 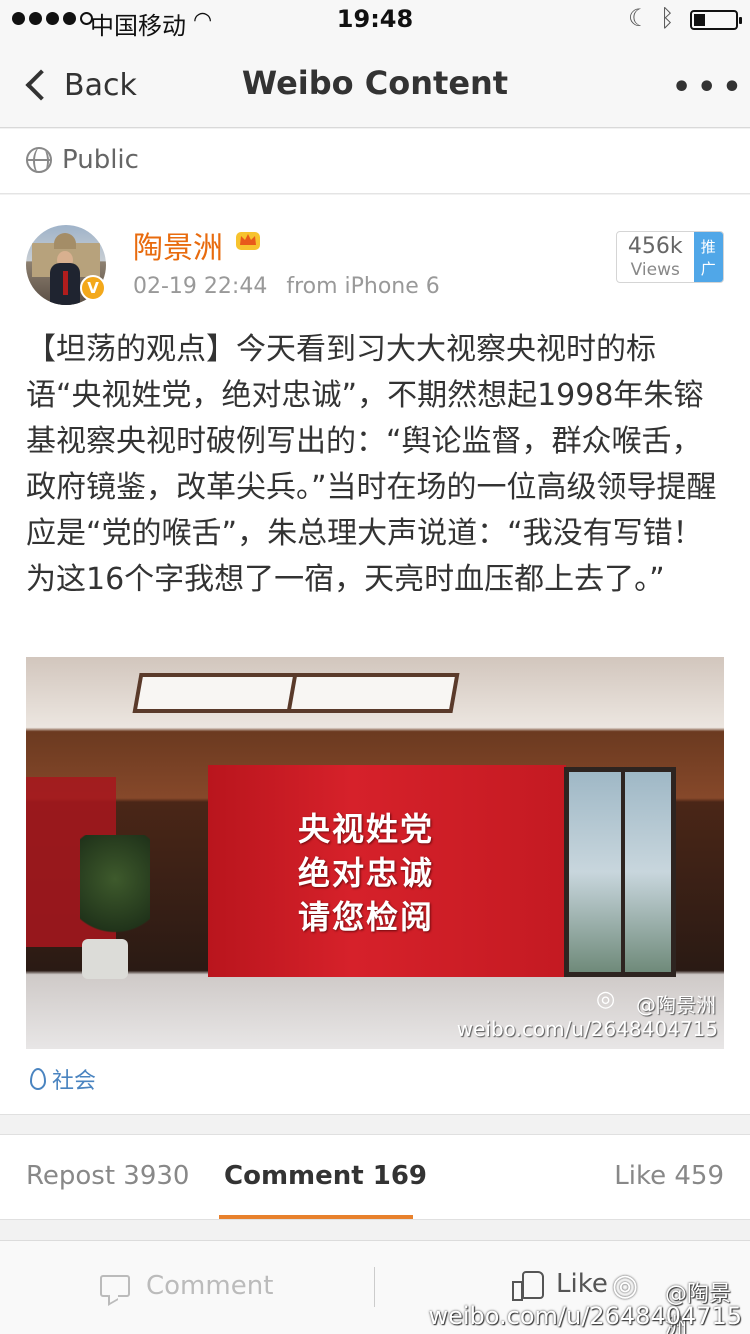 I want to click on crown-icon, so click(x=248, y=241).